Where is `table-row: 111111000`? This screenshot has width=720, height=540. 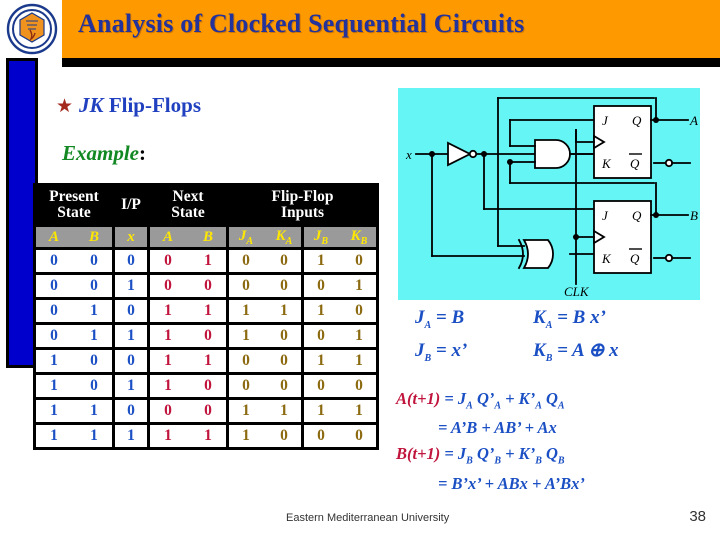
table-row: 111111000 is located at coordinates (206, 436).